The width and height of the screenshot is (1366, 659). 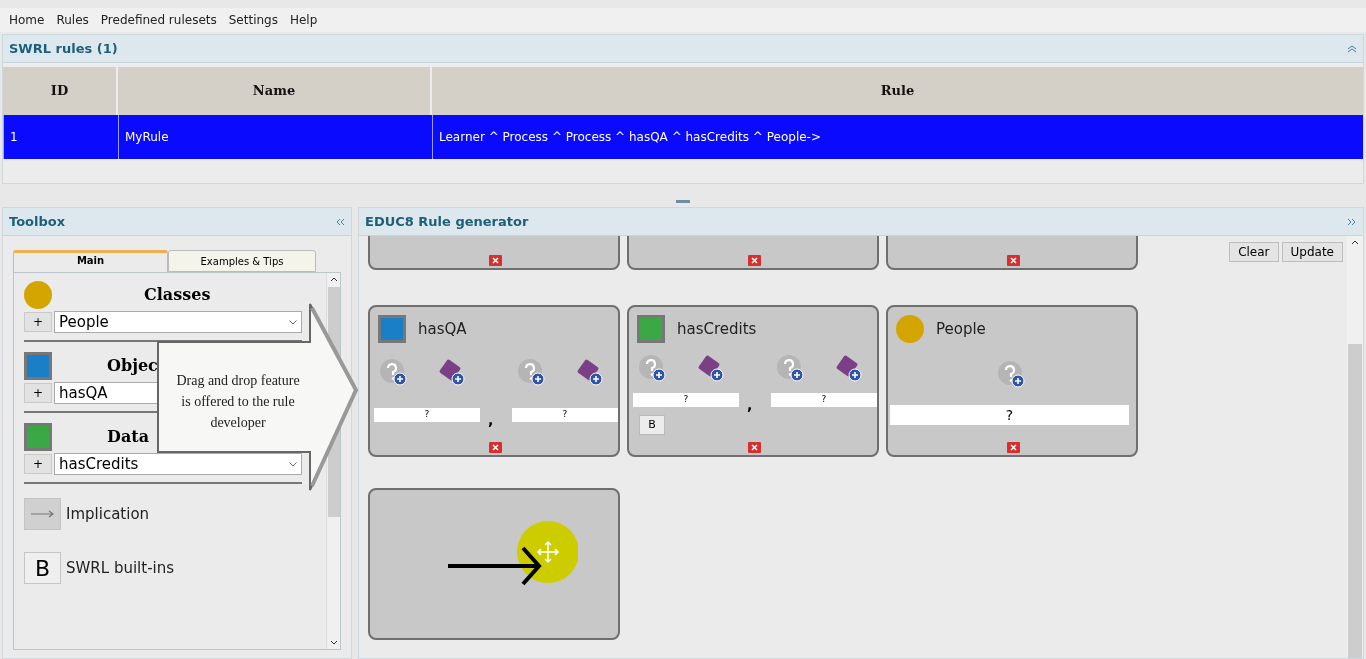 What do you see at coordinates (258, 397) in the screenshot?
I see `callout-tooltip: Drag and drop feature is offered to the rule developer` at bounding box center [258, 397].